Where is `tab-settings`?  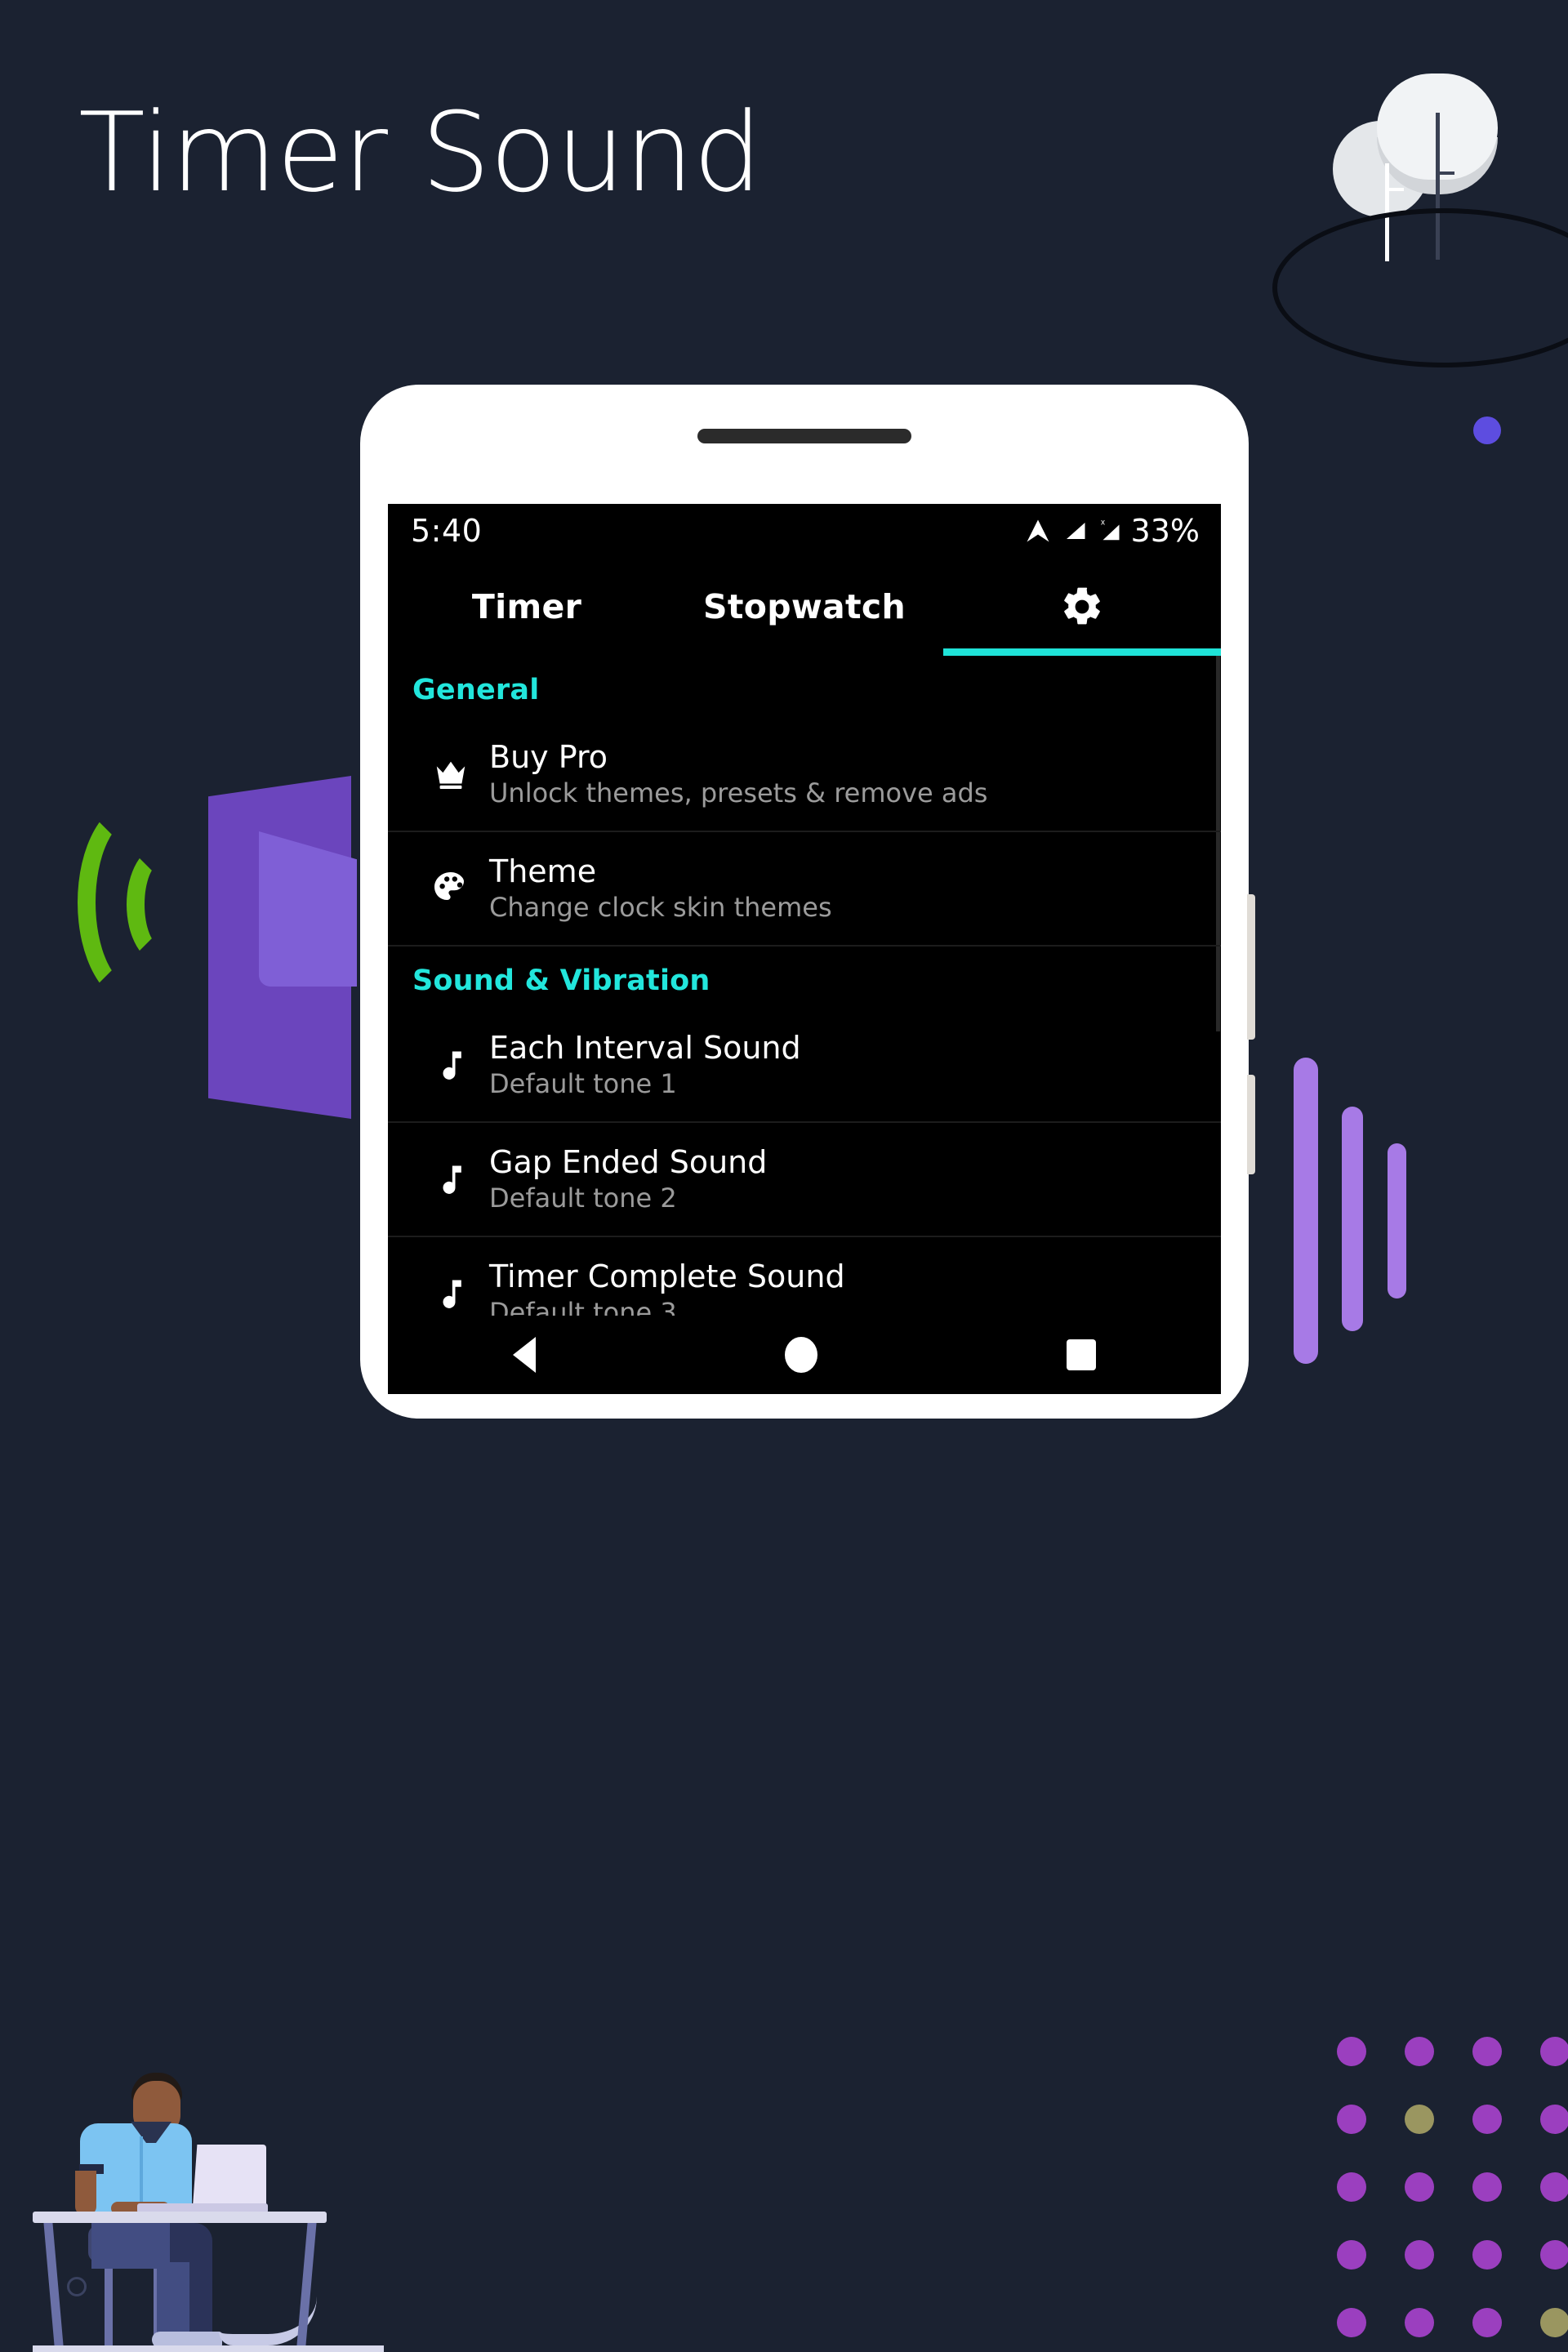
tab-settings is located at coordinates (1082, 607).